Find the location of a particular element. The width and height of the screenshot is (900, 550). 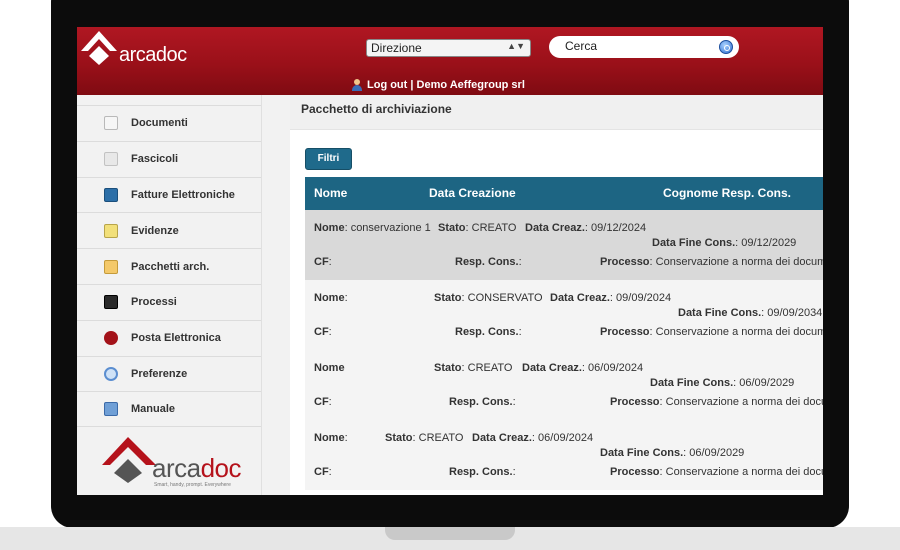

sidebar-item-label: Posta Elettronica is located at coordinates (176, 338).